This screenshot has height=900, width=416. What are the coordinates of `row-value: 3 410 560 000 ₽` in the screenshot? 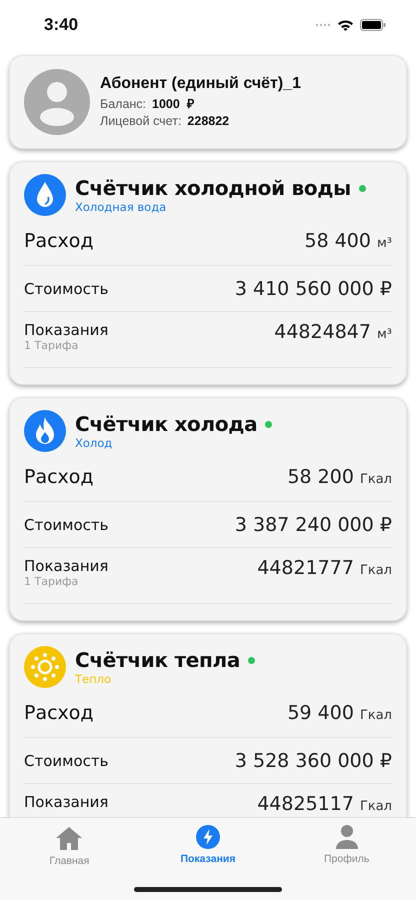 It's located at (313, 289).